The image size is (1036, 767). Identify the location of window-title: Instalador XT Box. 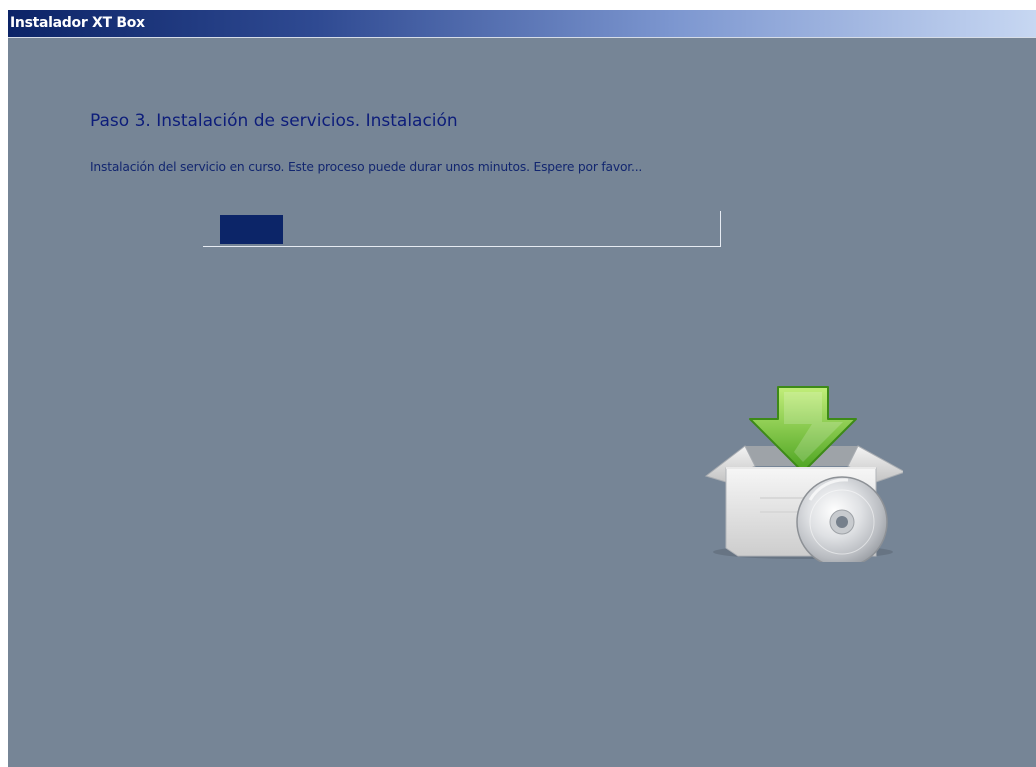
(77, 23).